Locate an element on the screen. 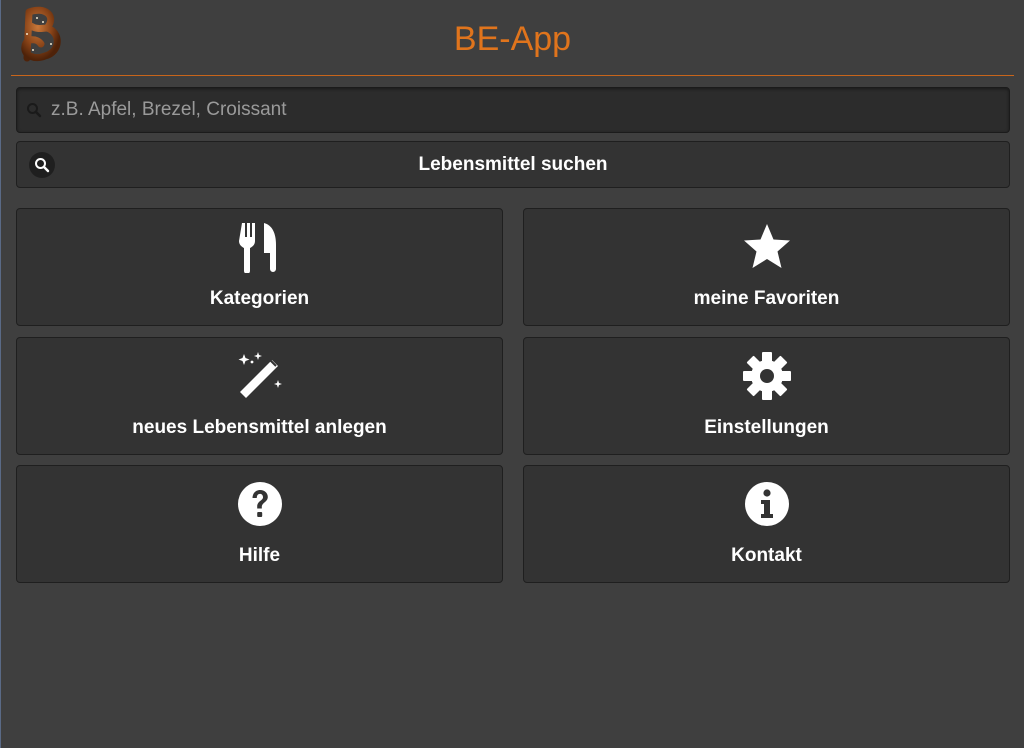 The image size is (1024, 748). star-icon is located at coordinates (766, 246).